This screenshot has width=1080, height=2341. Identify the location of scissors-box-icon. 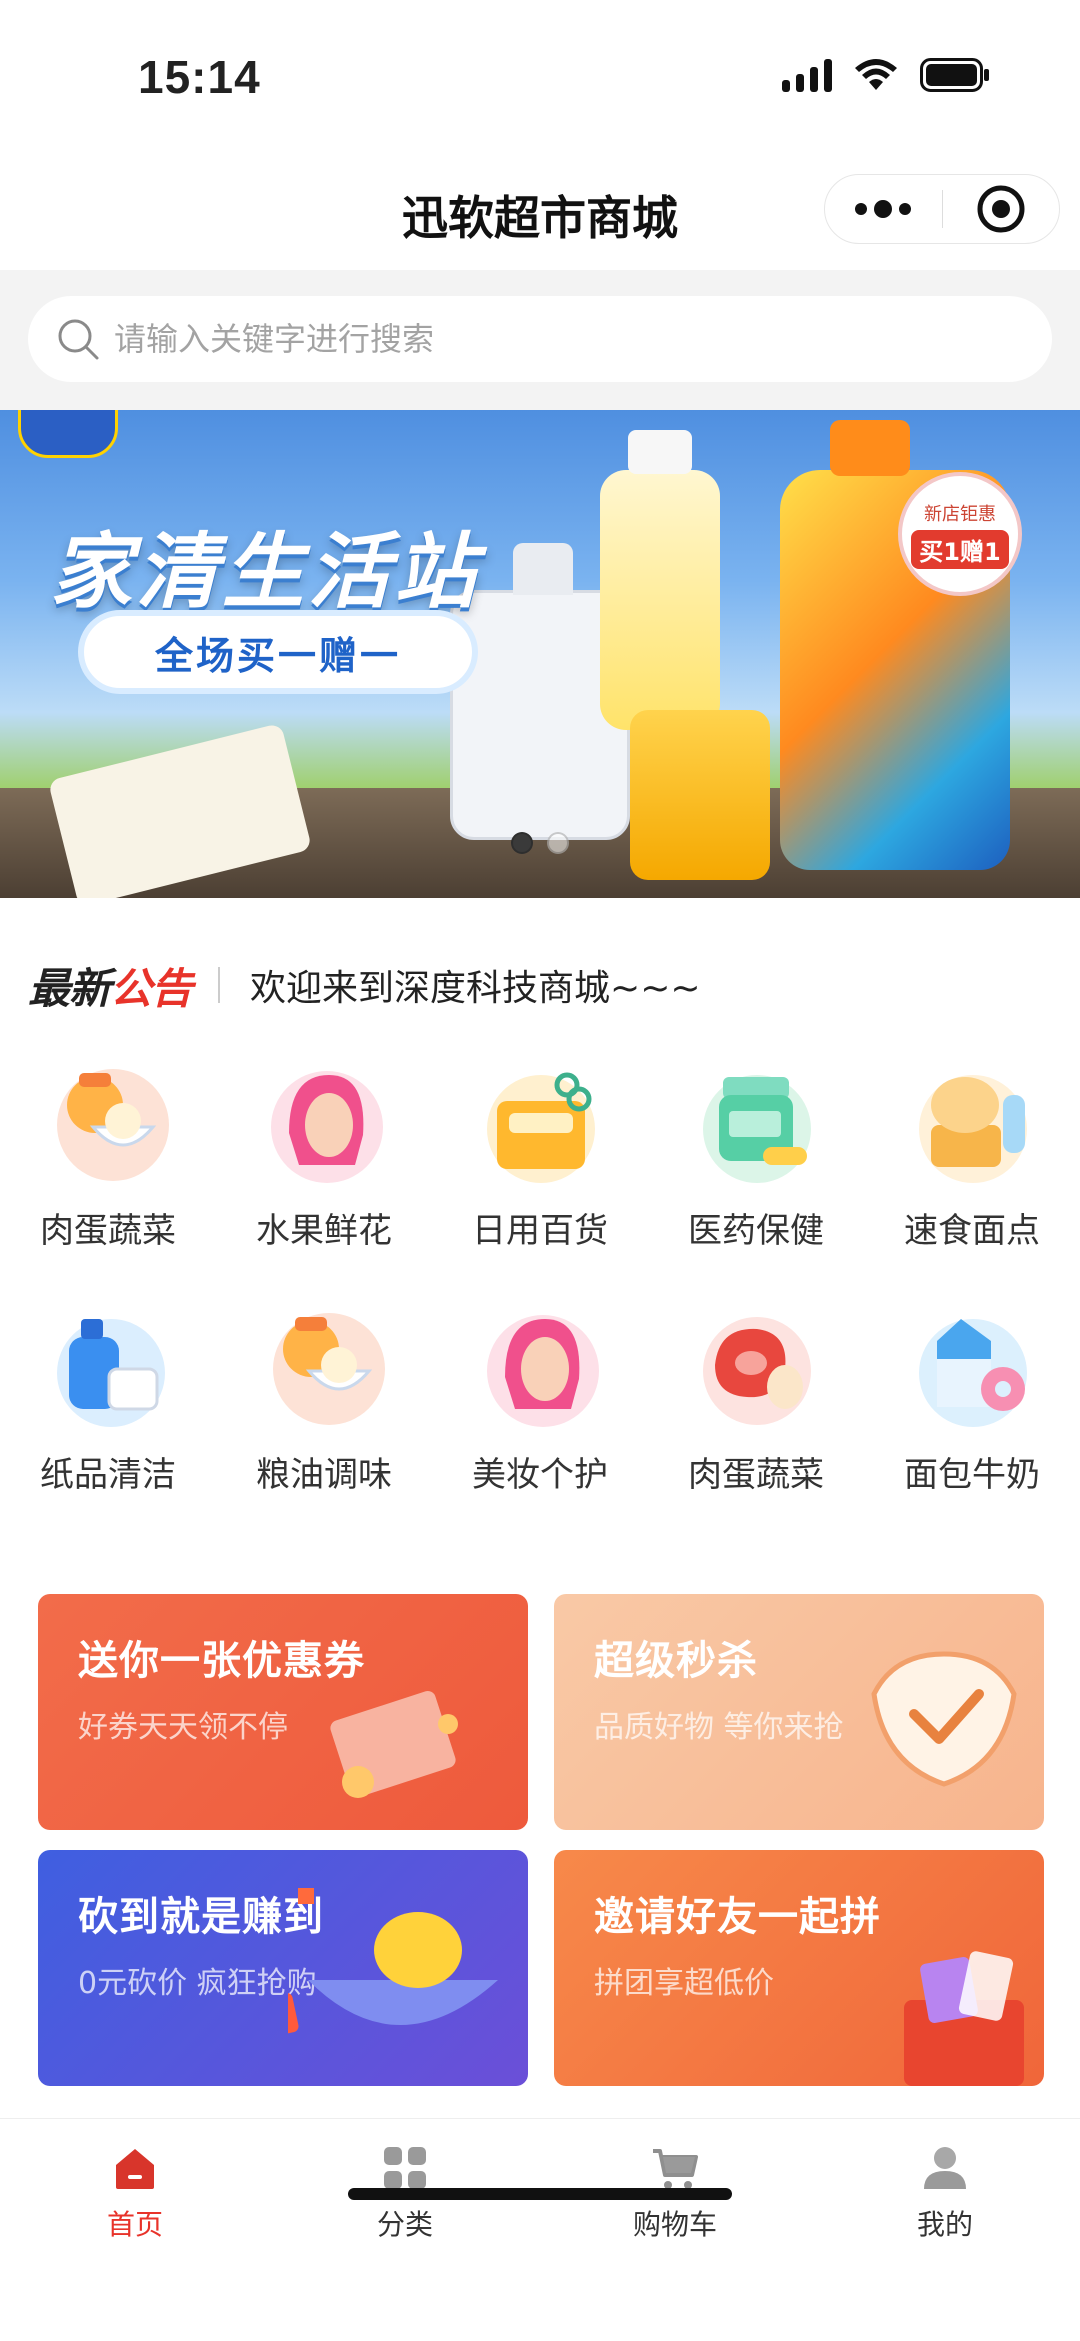
(540, 1120).